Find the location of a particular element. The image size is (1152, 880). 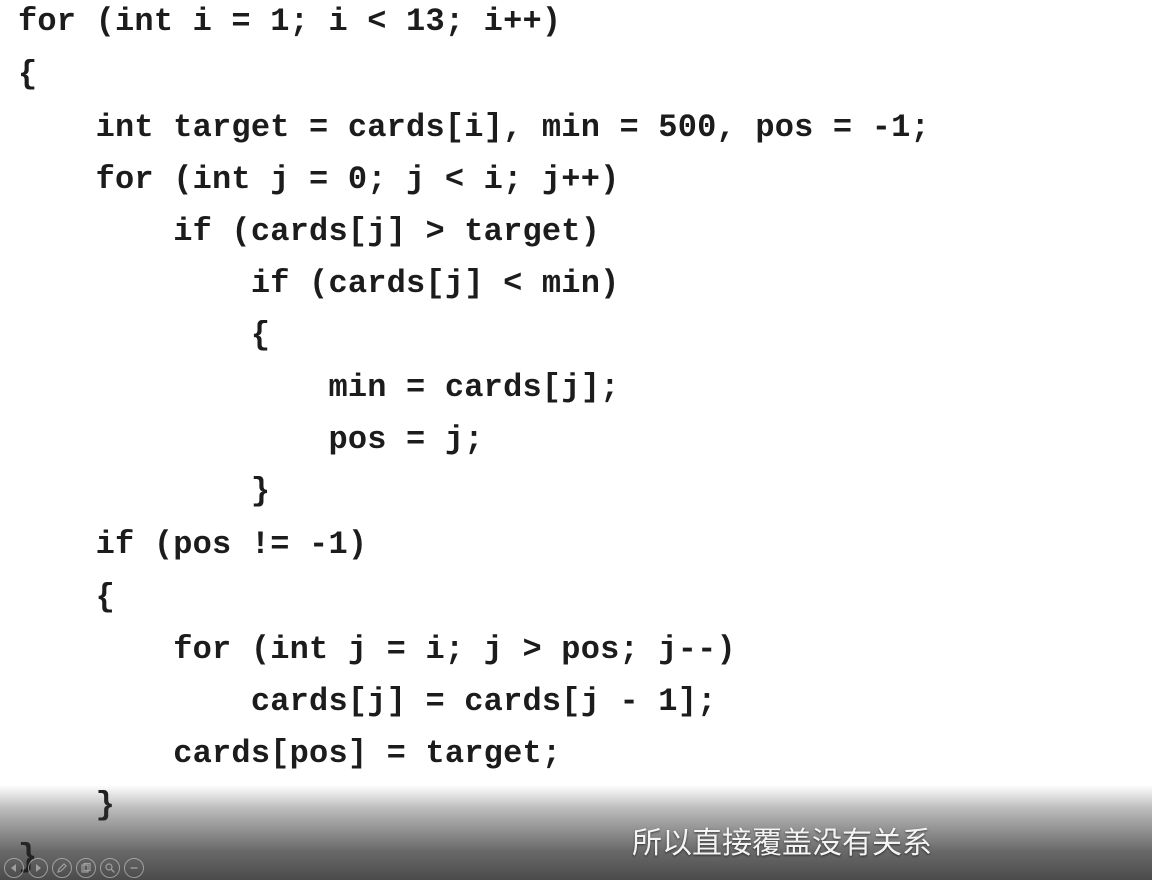

code-line-14: cards[j] = cards[j - 1]; is located at coordinates (367, 701).